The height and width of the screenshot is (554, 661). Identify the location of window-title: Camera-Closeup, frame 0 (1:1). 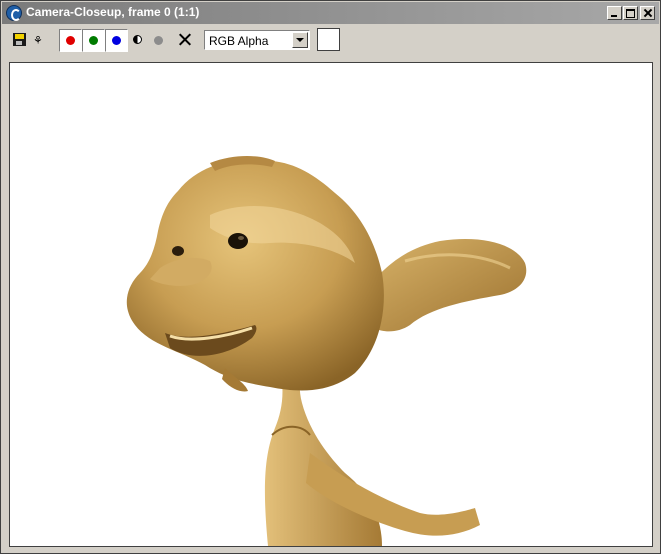
(113, 12).